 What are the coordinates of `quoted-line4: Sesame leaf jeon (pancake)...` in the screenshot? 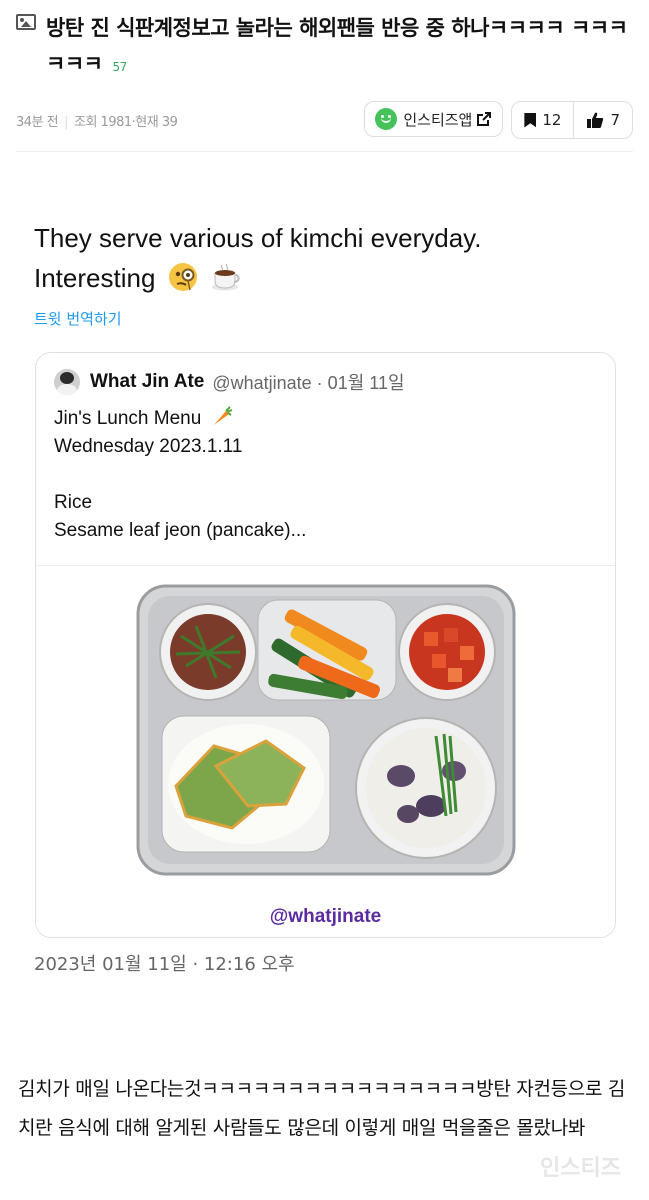 It's located at (180, 530).